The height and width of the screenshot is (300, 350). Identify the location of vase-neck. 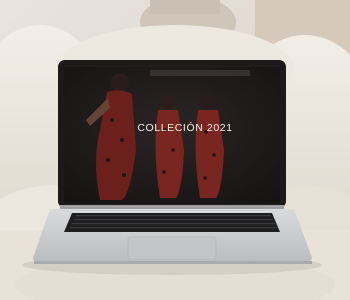
(185, 7).